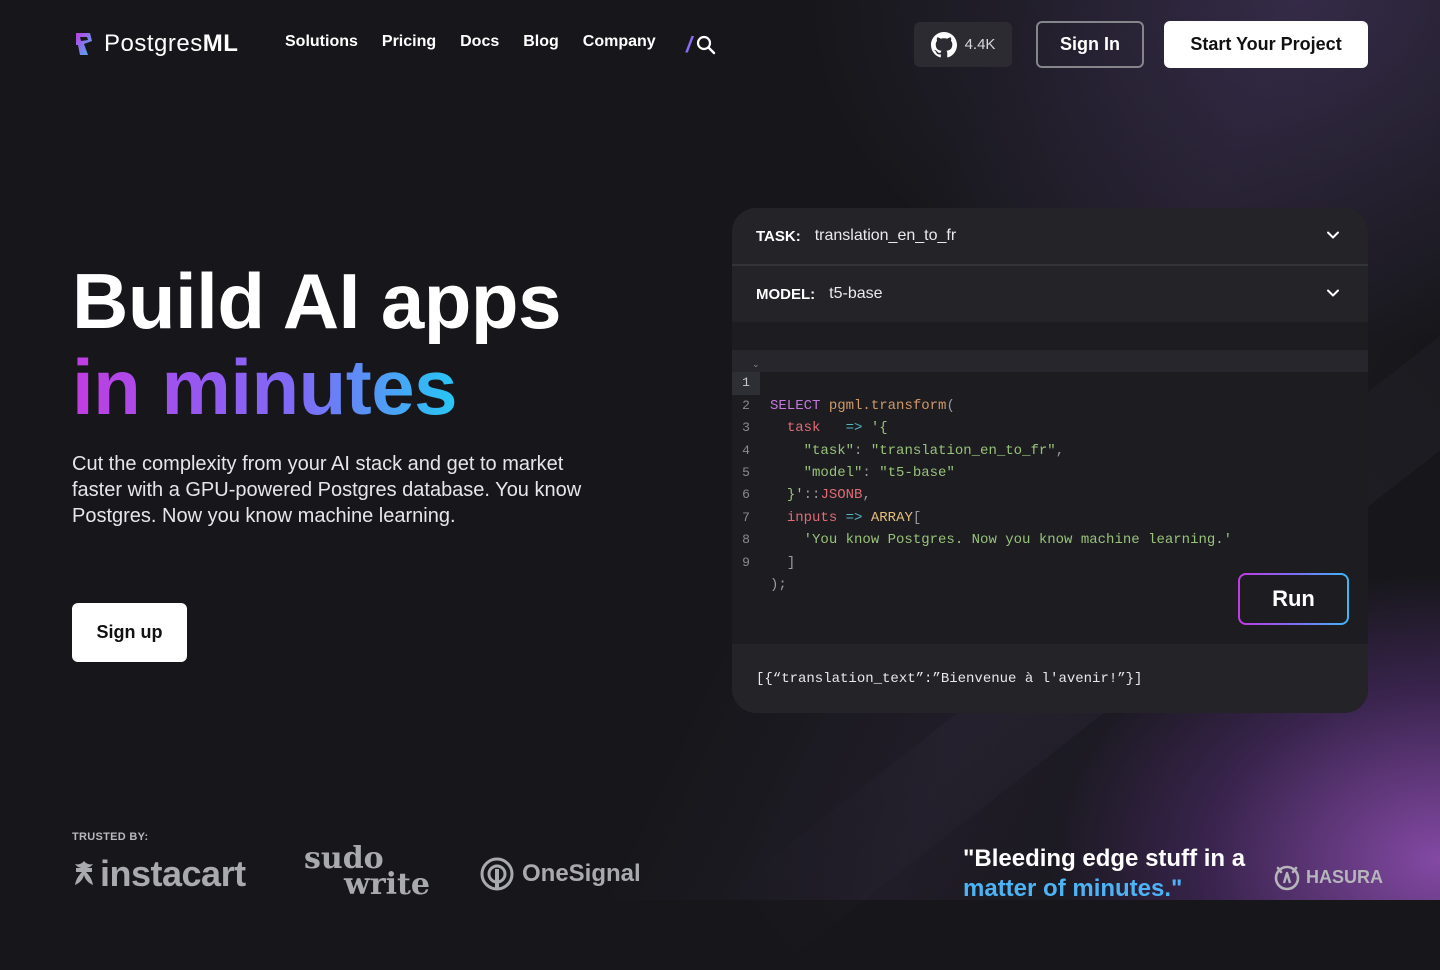 This screenshot has height=970, width=1440. I want to click on run-button: Run, so click(1293, 599).